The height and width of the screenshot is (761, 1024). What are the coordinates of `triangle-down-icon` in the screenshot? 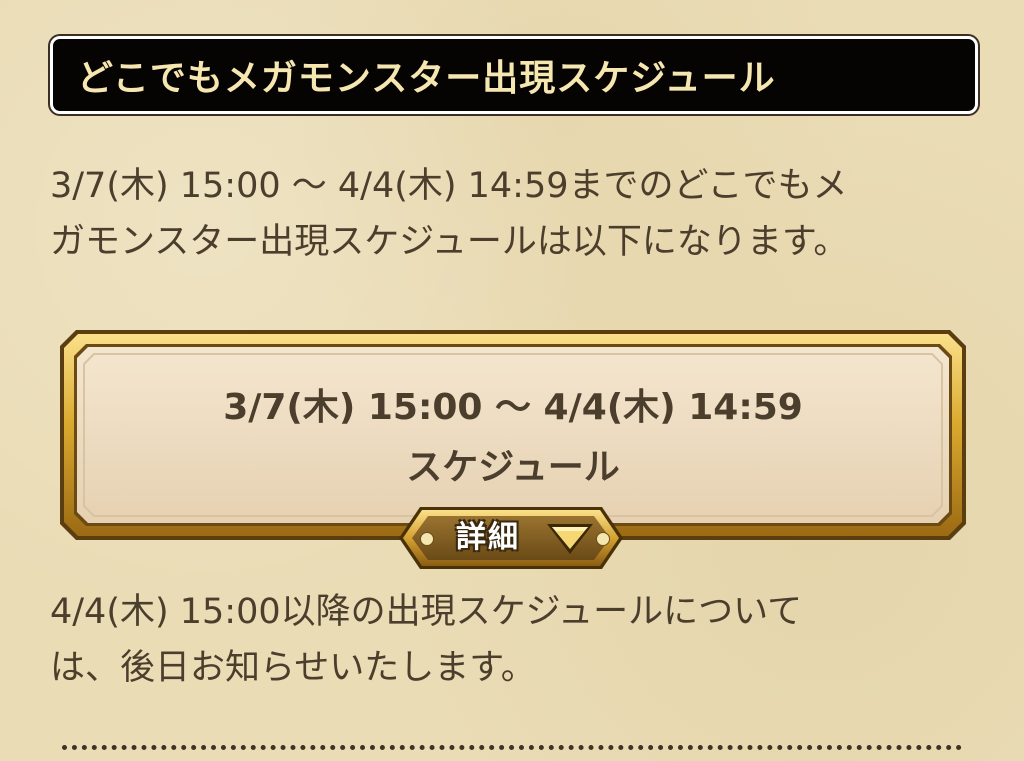 It's located at (570, 539).